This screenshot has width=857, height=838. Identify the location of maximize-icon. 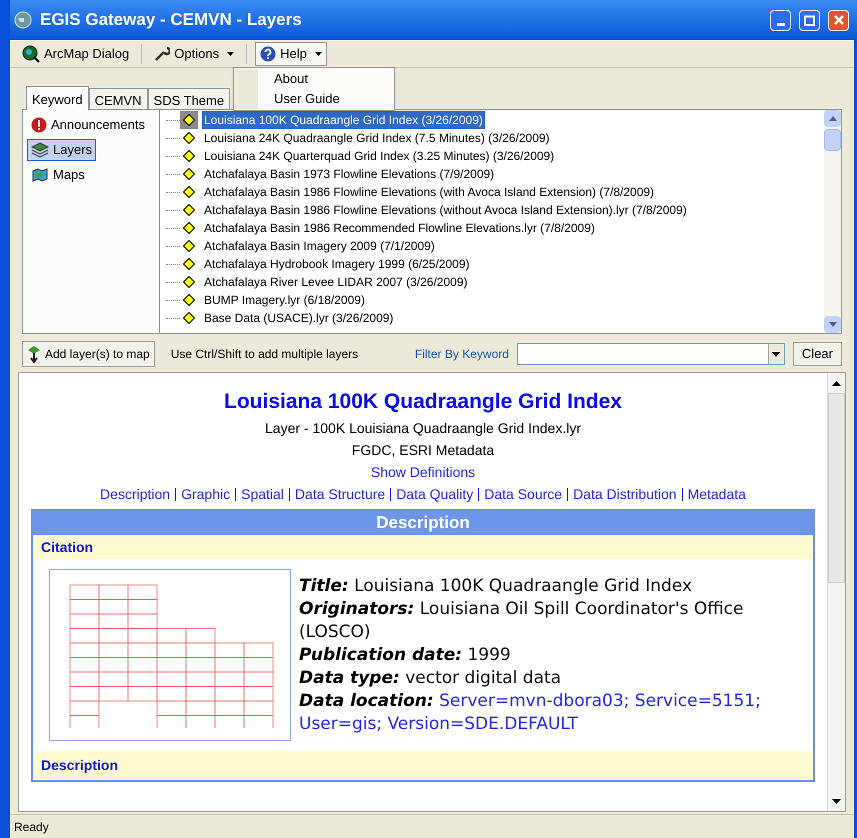
(809, 20).